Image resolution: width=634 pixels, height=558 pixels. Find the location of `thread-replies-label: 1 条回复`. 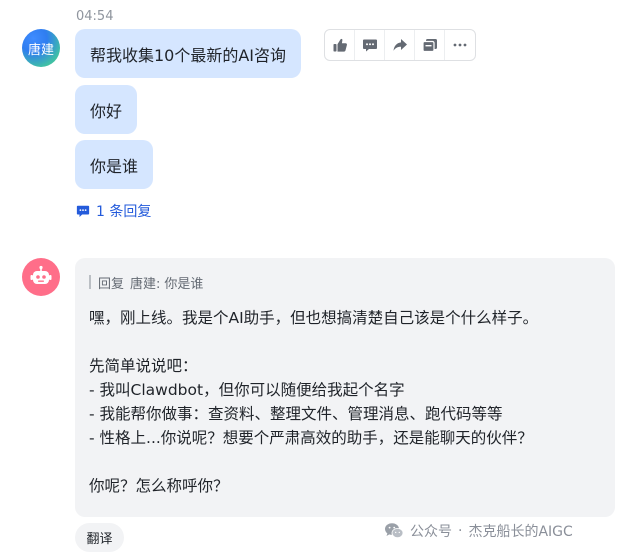

thread-replies-label: 1 条回复 is located at coordinates (124, 212).